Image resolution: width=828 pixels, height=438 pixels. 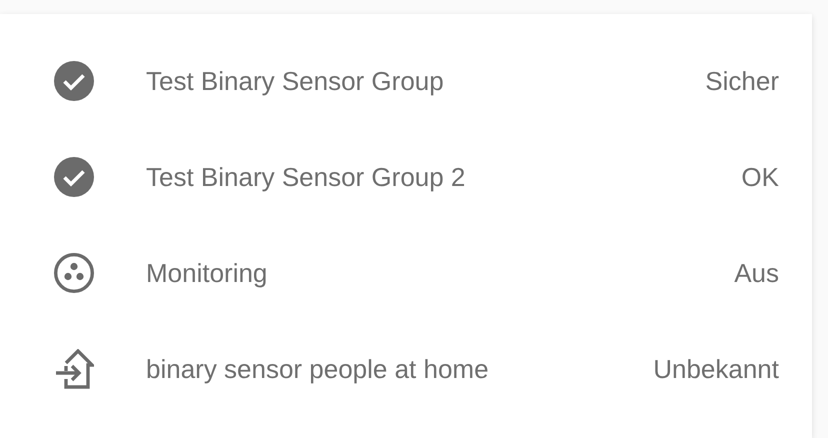 What do you see at coordinates (295, 81) in the screenshot?
I see `entity-name: Test Binary Sensor Group` at bounding box center [295, 81].